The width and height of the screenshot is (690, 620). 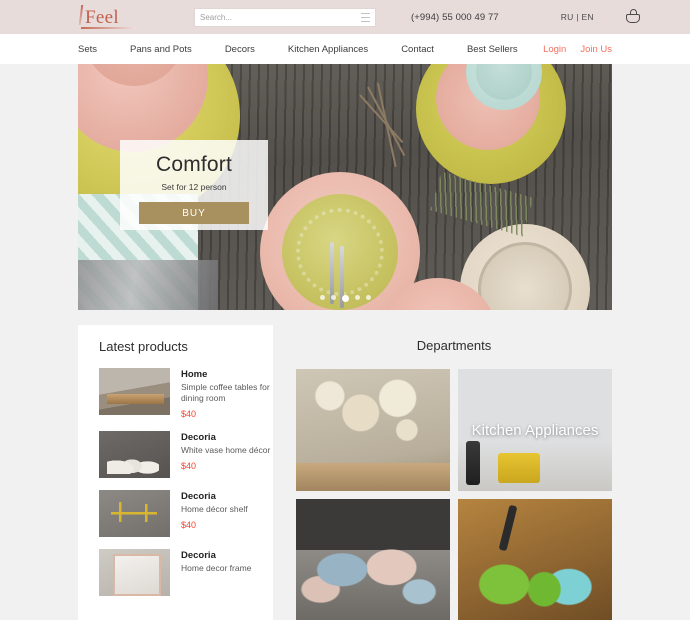 I want to click on product-description: Home decor frame, so click(x=216, y=568).